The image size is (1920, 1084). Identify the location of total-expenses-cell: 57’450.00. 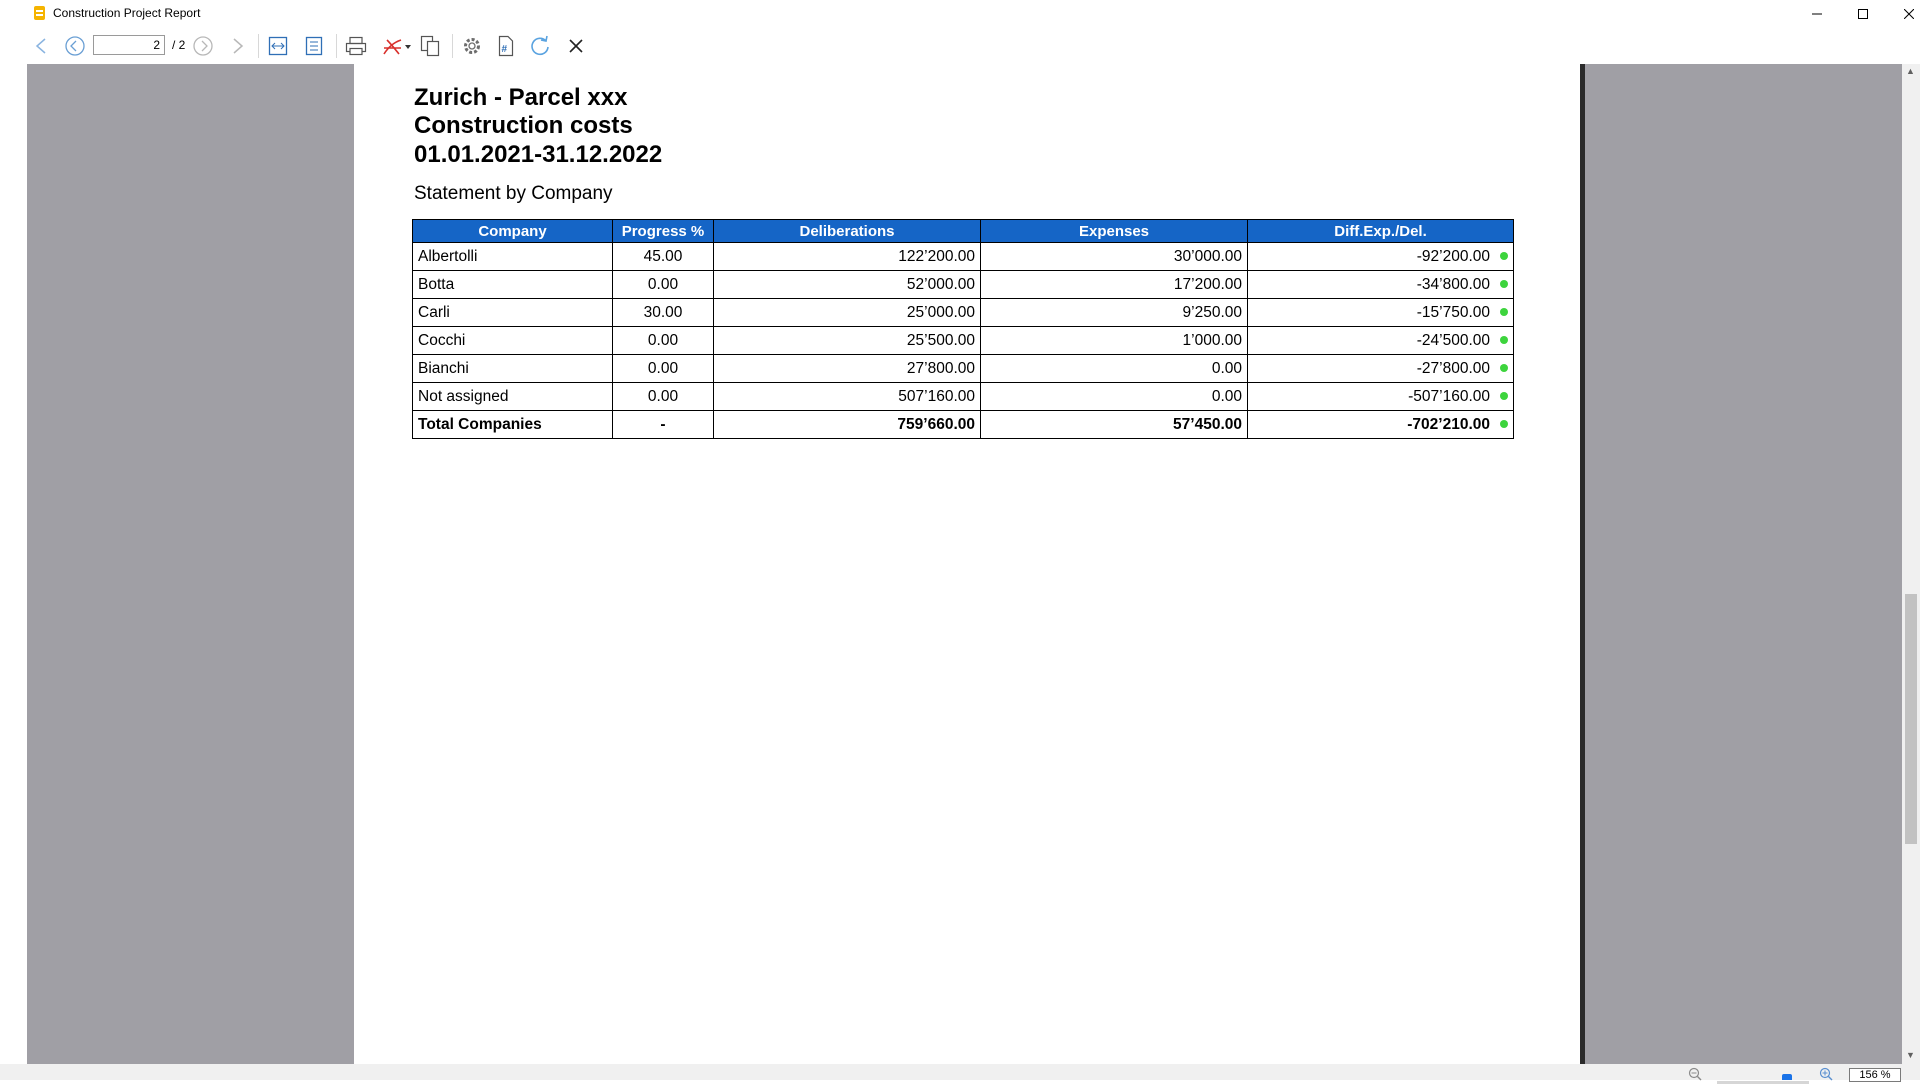
(1114, 424).